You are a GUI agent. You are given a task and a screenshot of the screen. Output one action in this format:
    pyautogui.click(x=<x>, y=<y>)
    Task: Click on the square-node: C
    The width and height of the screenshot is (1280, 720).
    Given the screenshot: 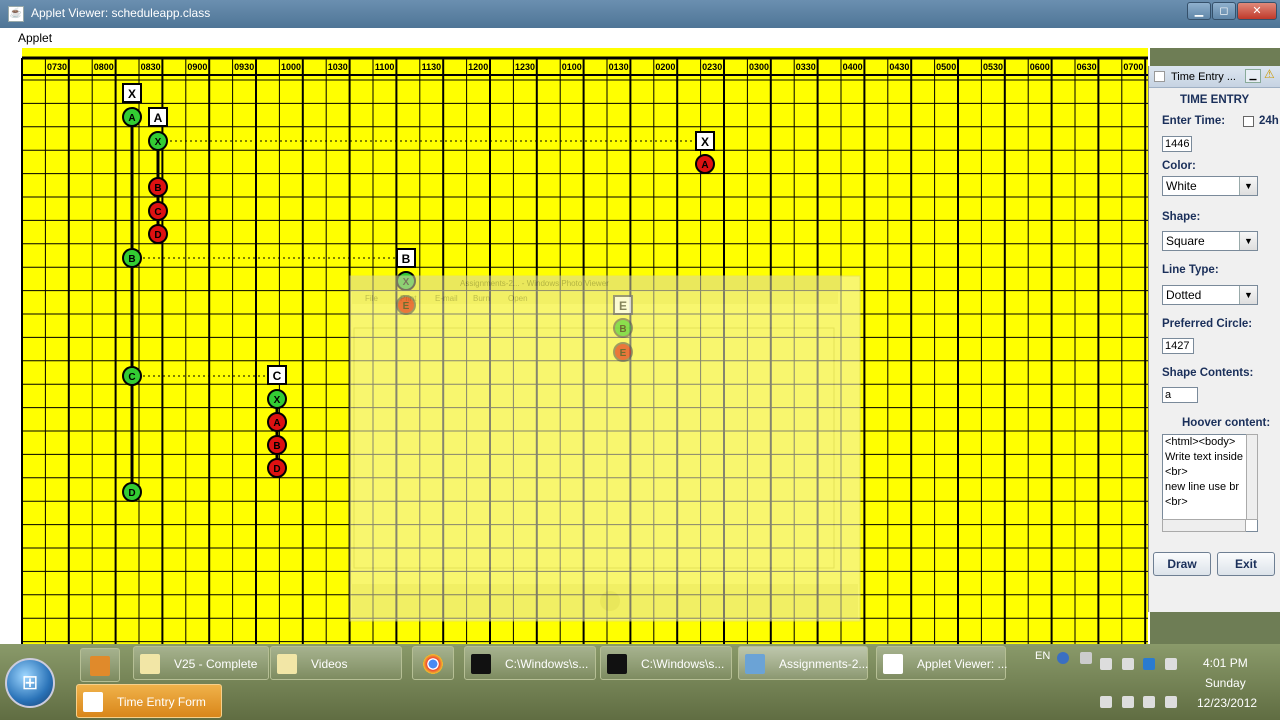 What is the action you would take?
    pyautogui.click(x=277, y=375)
    